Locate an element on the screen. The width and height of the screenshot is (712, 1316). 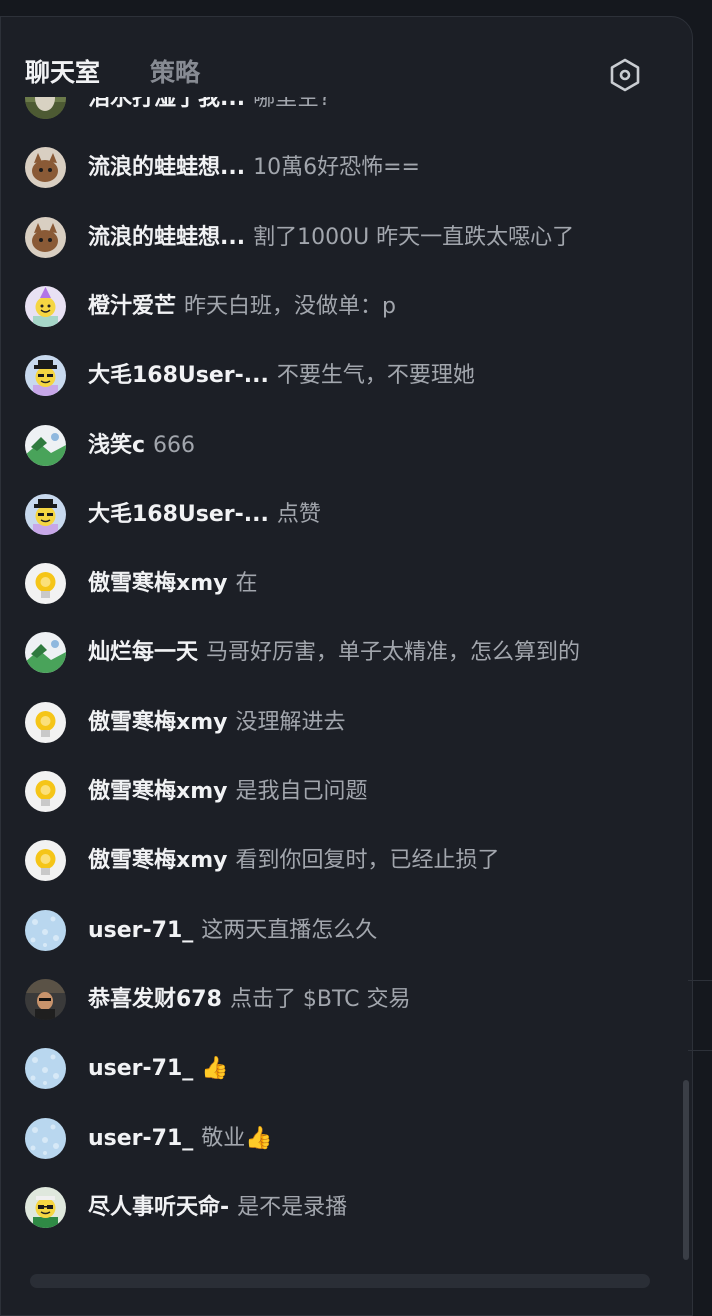
message-text: 不要生气，不要理她 is located at coordinates (375, 376).